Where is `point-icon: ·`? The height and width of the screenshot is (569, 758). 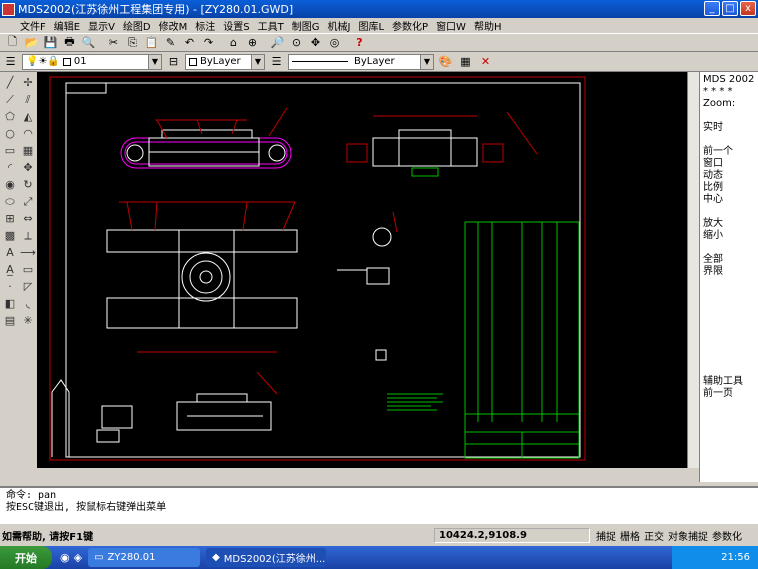 point-icon: · is located at coordinates (10, 286).